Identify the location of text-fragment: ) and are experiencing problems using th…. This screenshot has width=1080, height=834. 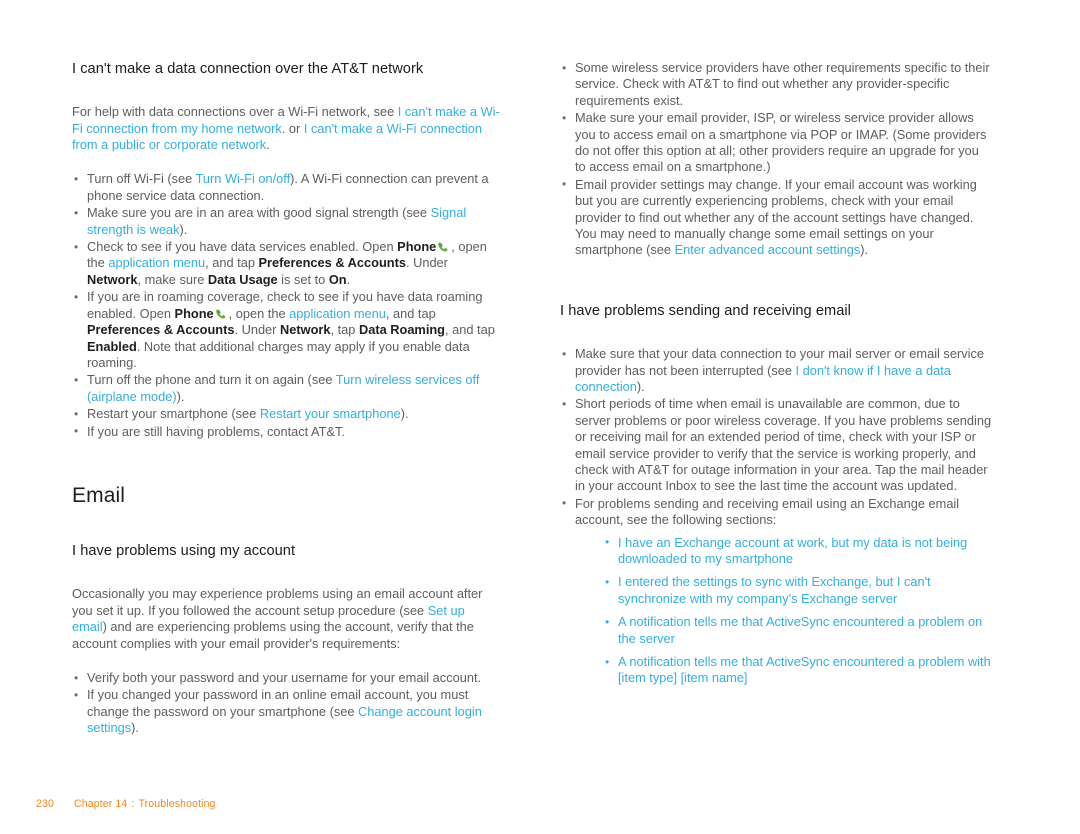
(273, 635).